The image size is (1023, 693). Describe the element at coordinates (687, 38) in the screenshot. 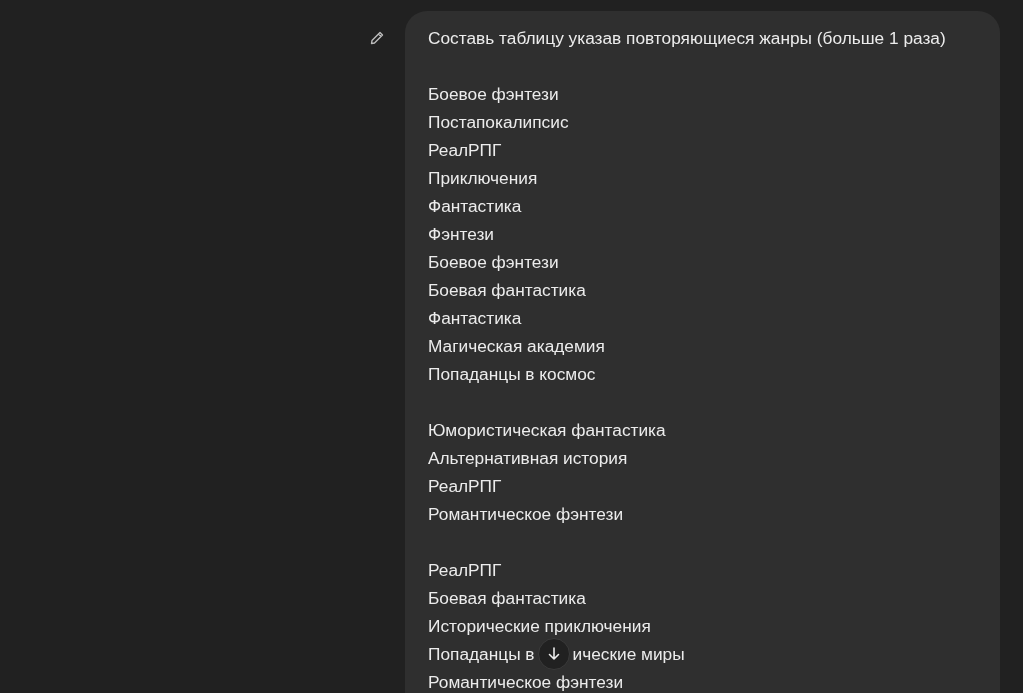

I see `message-text: Составь таблицу указав повторяющиеся жанры (больше 1 раза)` at that location.